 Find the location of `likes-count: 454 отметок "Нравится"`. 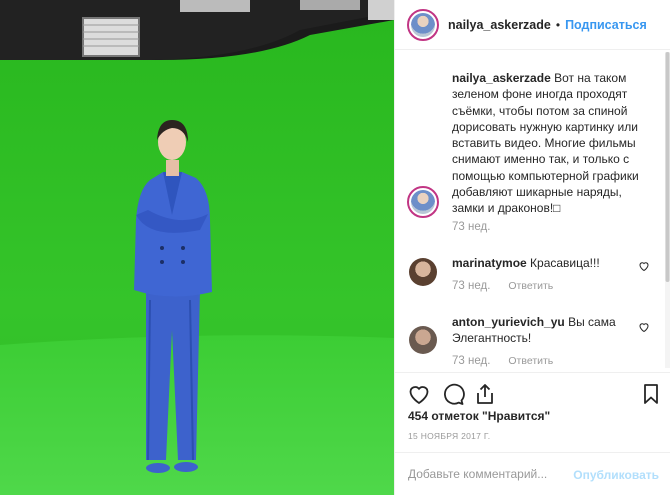

likes-count: 454 отметок "Нравится" is located at coordinates (479, 416).